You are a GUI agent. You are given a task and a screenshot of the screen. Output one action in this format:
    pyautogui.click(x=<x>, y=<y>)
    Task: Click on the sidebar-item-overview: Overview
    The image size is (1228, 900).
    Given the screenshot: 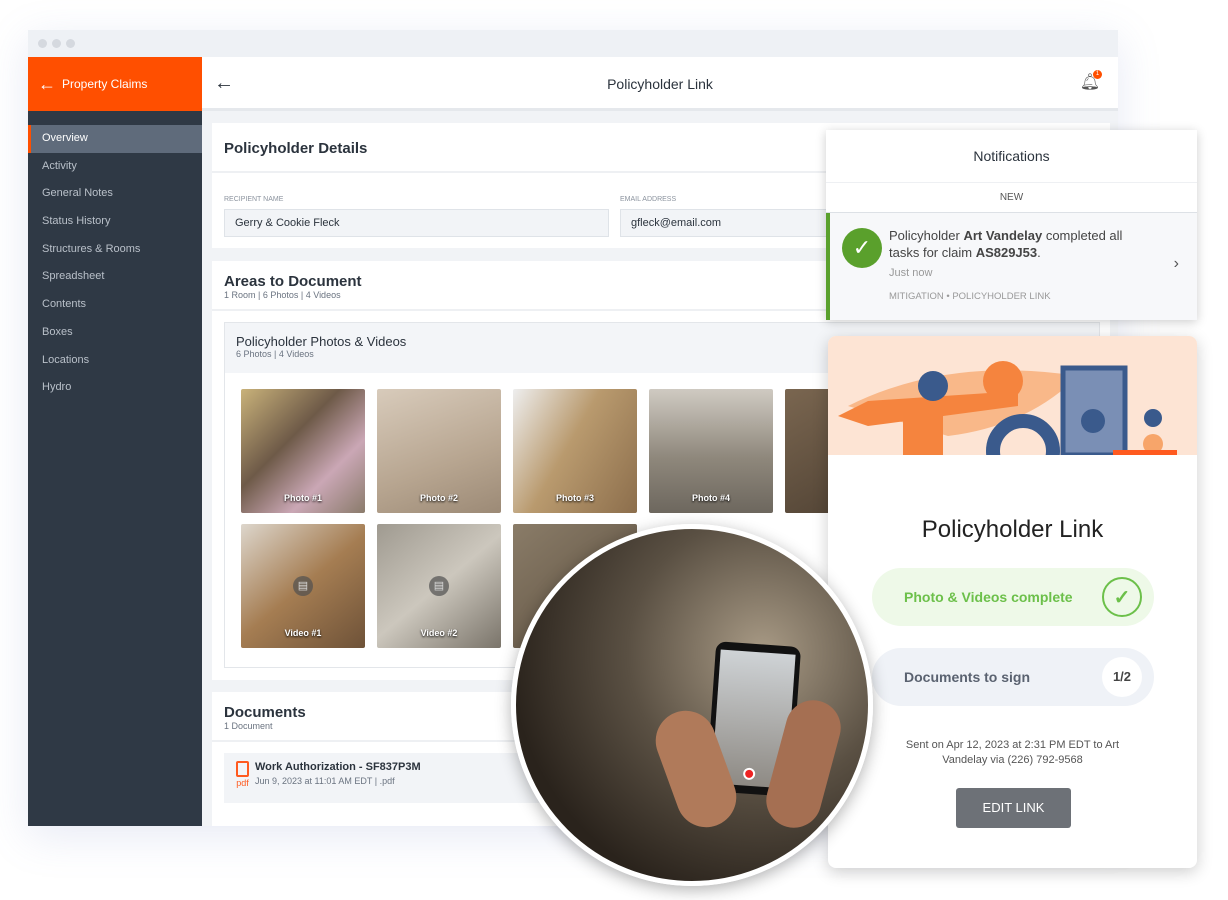 What is the action you would take?
    pyautogui.click(x=115, y=139)
    